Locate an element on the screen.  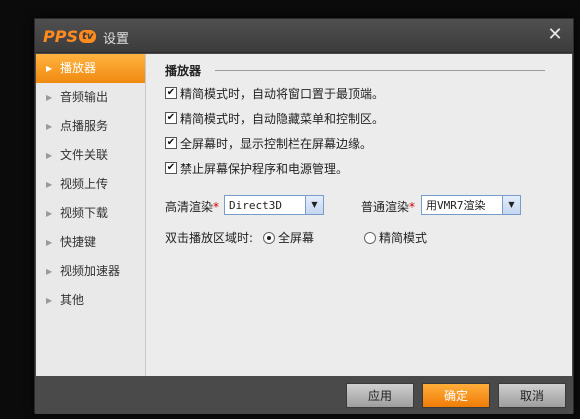
sidebar-item-player: ▶ 播放器 is located at coordinates (90, 68).